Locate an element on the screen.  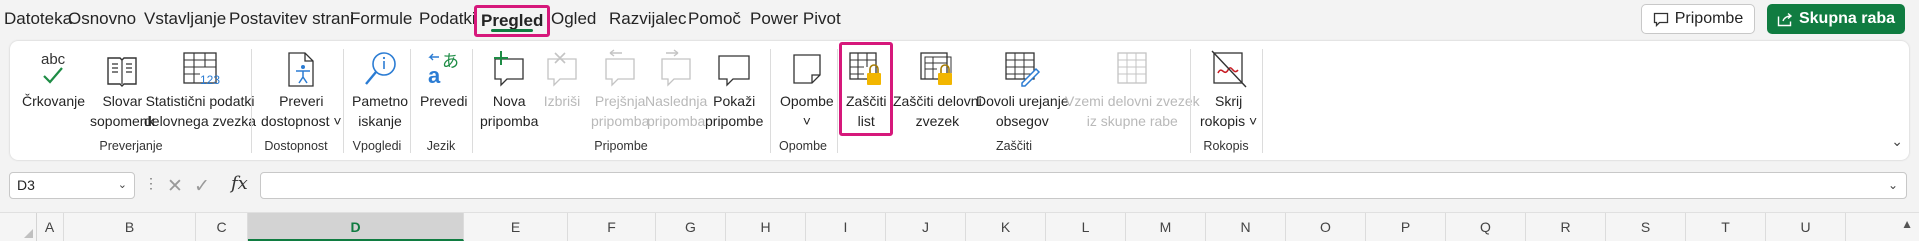
tab-razvijalec: Razvijalec is located at coordinates (647, 19).